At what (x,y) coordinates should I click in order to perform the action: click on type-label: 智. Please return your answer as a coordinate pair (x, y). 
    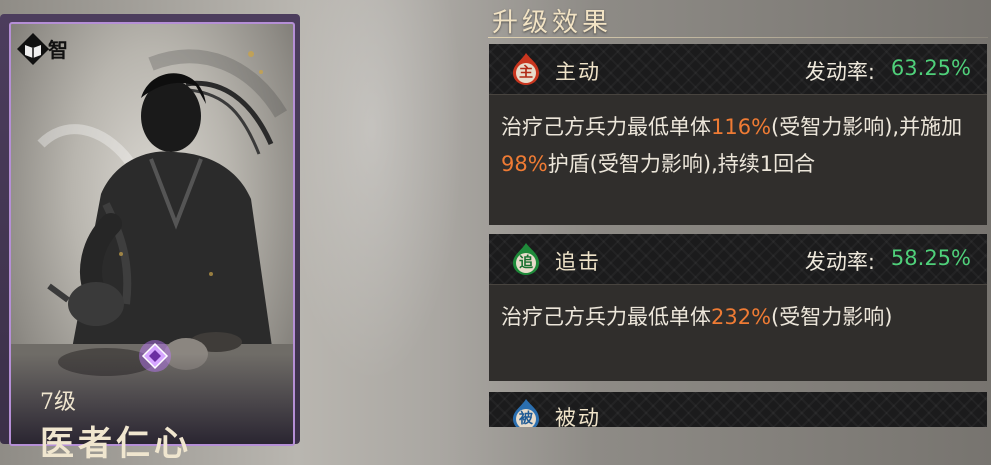
    Looking at the image, I should click on (58, 50).